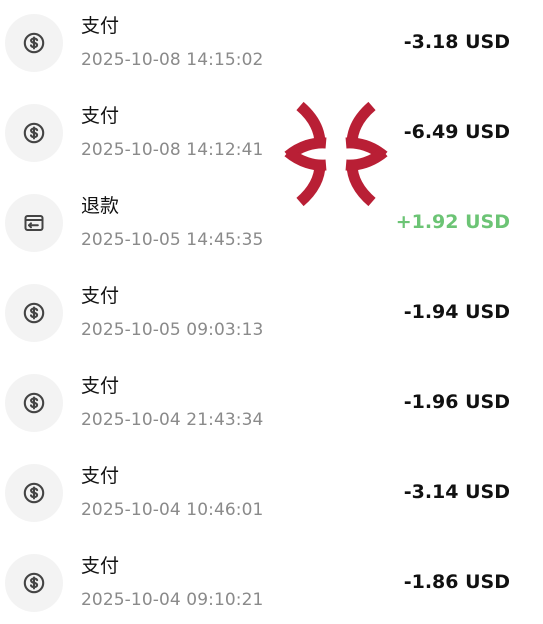  Describe the element at coordinates (172, 600) in the screenshot. I see `transaction-time: 2025-10-04 09:10:21` at that location.